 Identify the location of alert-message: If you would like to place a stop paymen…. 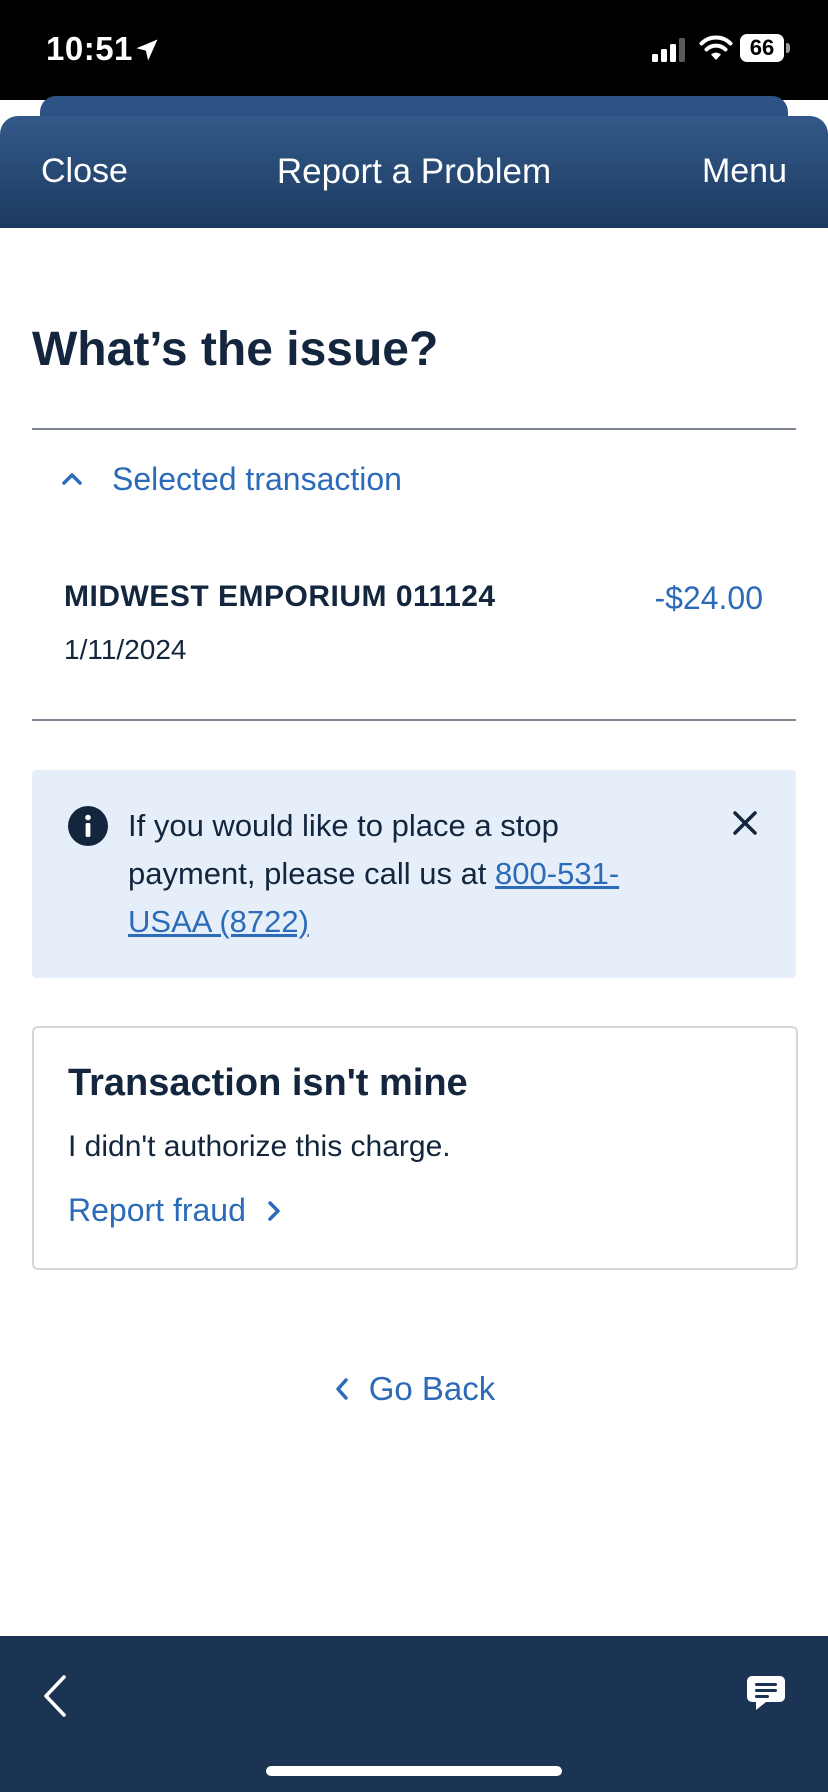
(408, 874).